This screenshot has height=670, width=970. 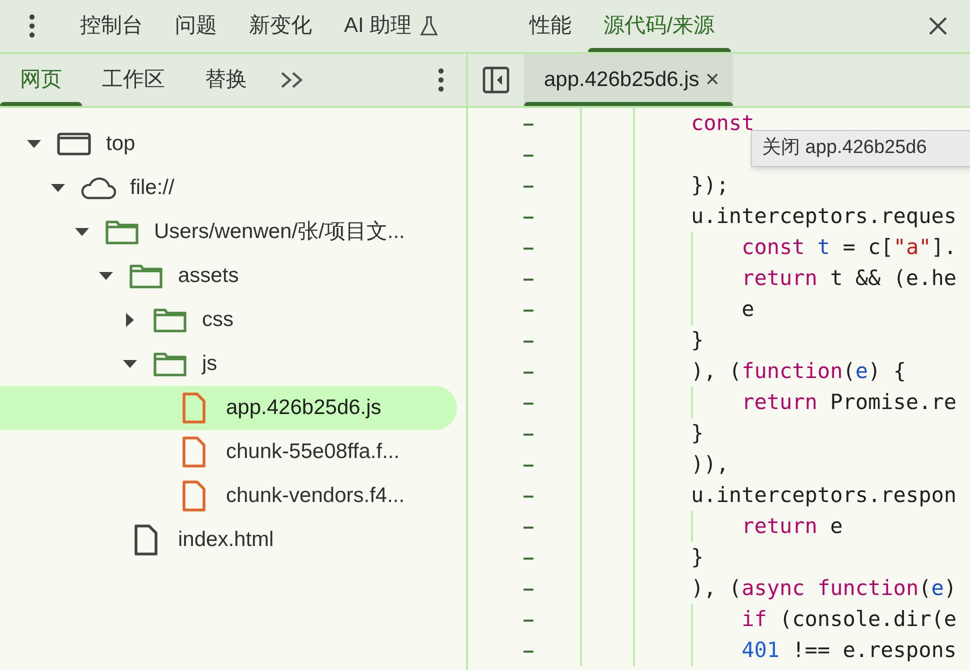 I want to click on panel-tab: 问题, so click(x=196, y=26).